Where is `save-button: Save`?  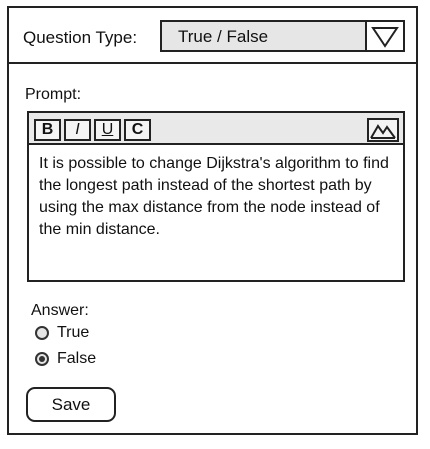 save-button: Save is located at coordinates (71, 404).